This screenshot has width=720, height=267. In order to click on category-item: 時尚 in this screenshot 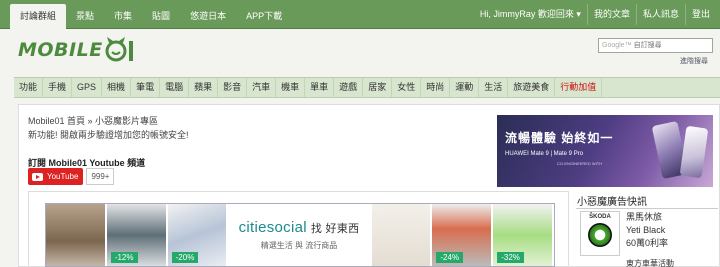, I will do `click(436, 87)`.